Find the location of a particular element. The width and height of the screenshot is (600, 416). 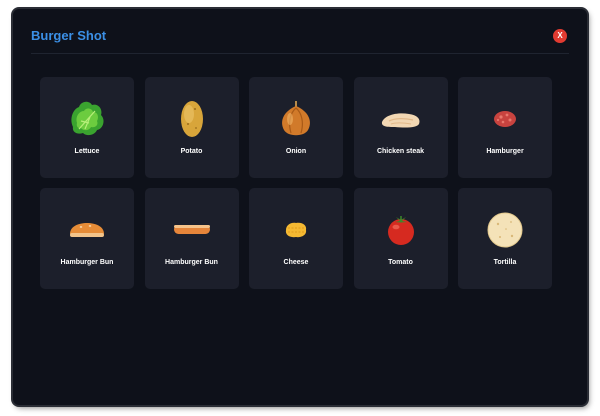

item-card-hamburger: Hamburger is located at coordinates (505, 127).